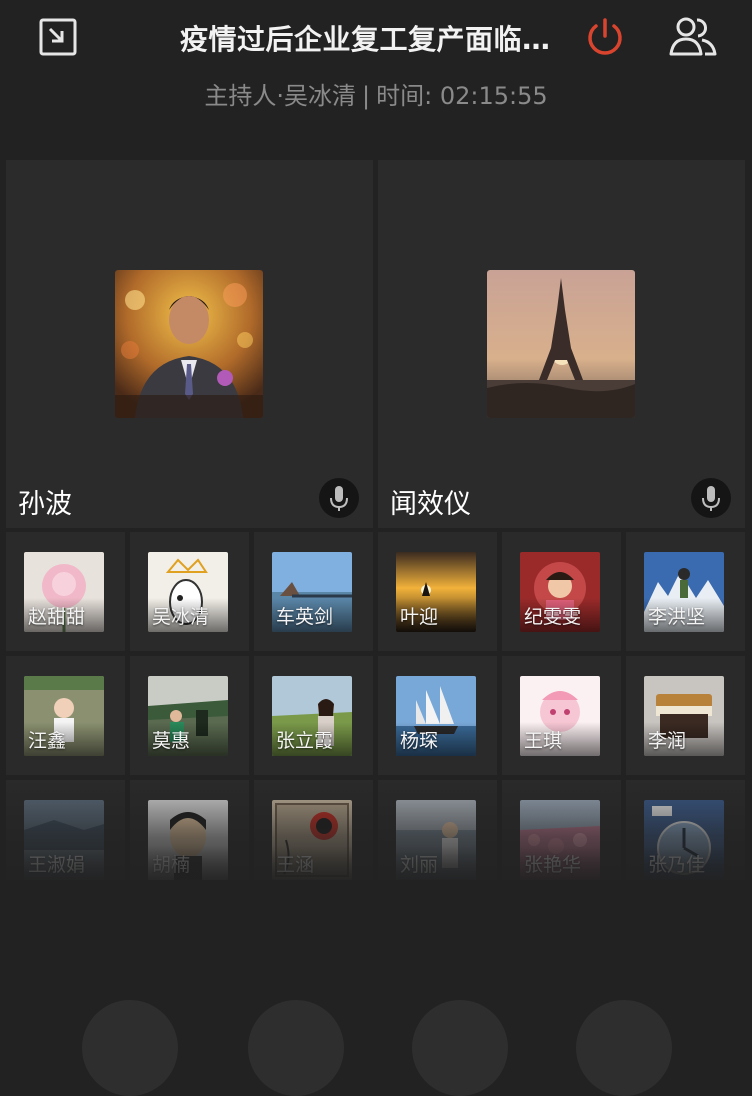 The width and height of the screenshot is (752, 1096). Describe the element at coordinates (605, 37) in the screenshot. I see `power-icon` at that location.